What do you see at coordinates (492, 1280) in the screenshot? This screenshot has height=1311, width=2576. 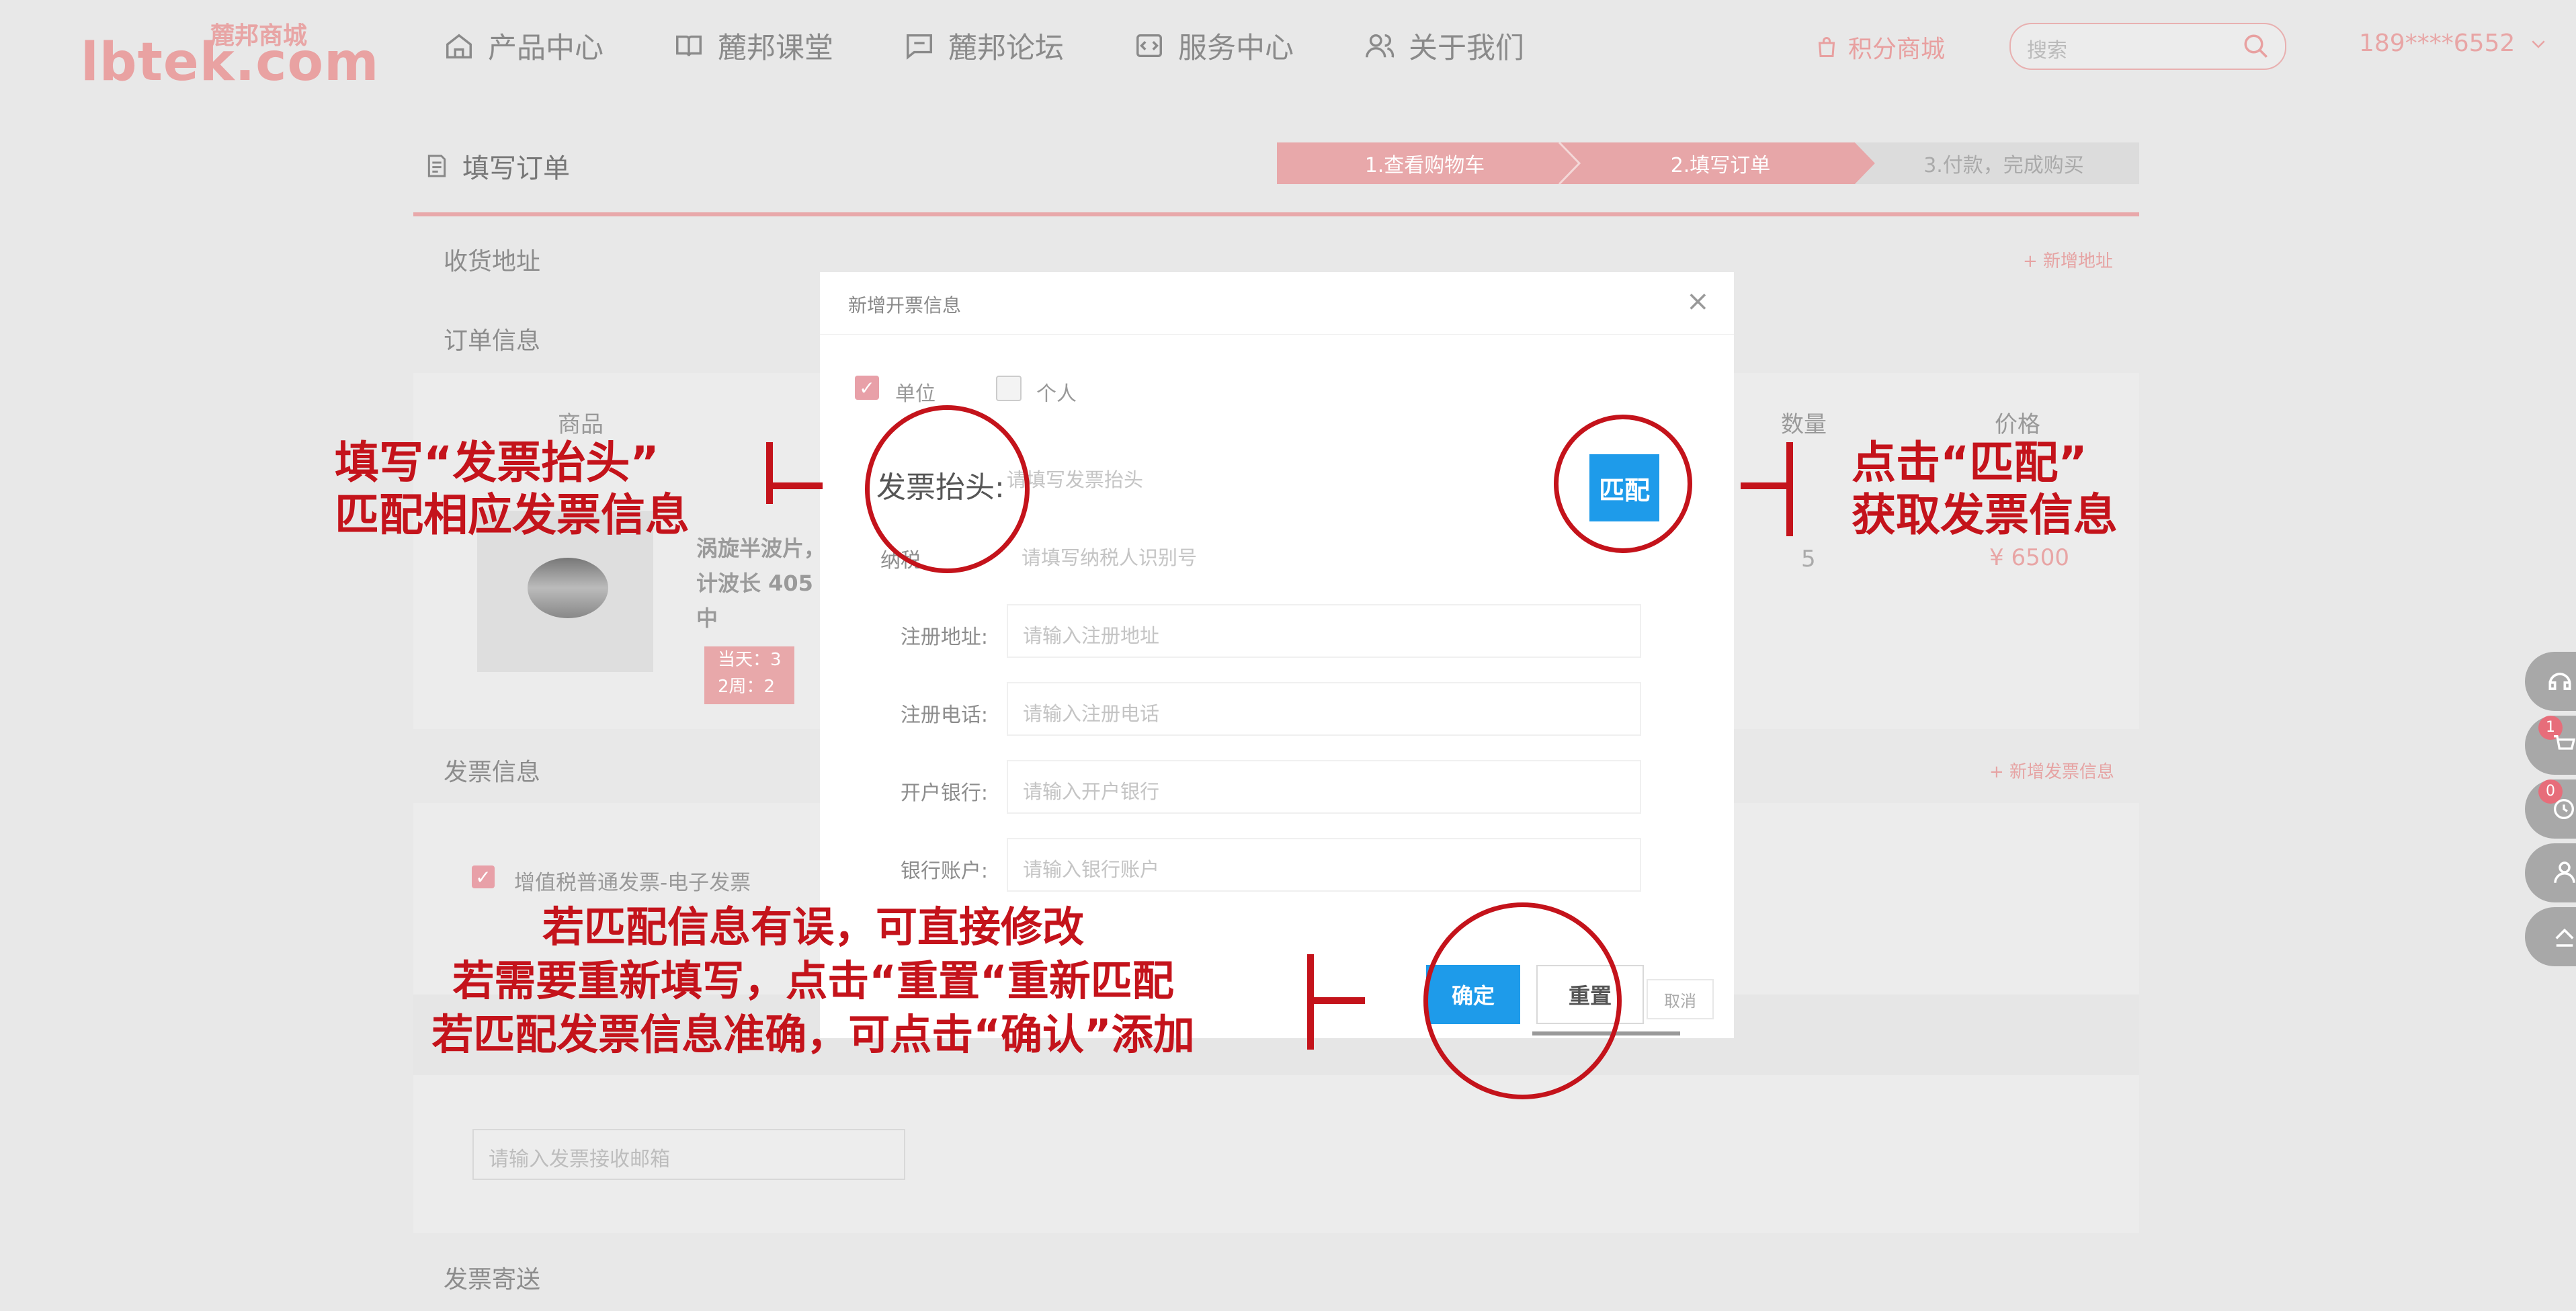 I see `invoice-delivery-heading: 发票寄送` at bounding box center [492, 1280].